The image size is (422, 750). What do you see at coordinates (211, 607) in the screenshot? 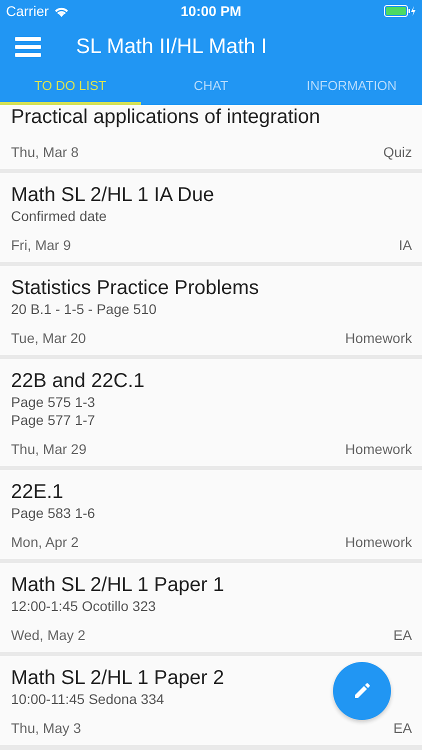
I see `task-card: Math SL 2/HL 1 Paper 1 12:00-1:45 Ocotillo 323 Wed, May 2 EA` at bounding box center [211, 607].